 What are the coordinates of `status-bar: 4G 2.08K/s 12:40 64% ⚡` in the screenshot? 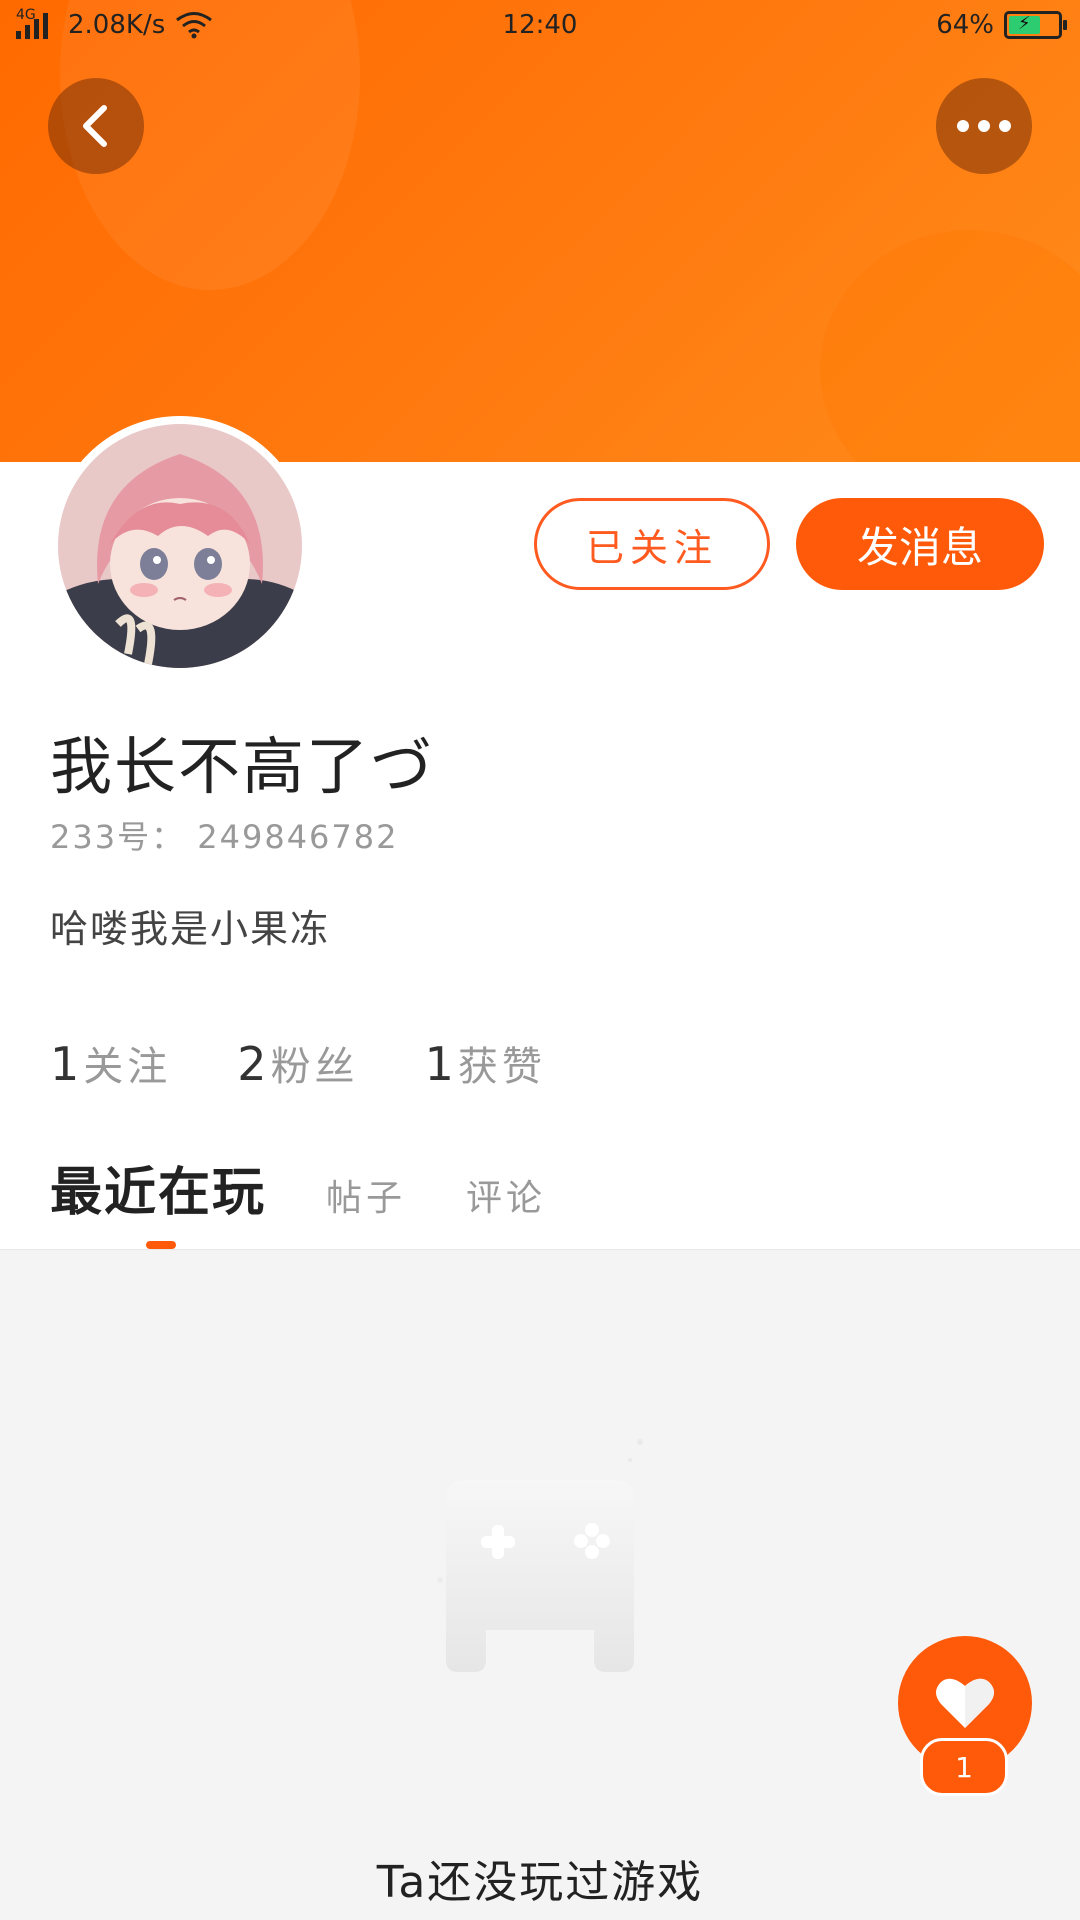 It's located at (540, 28).